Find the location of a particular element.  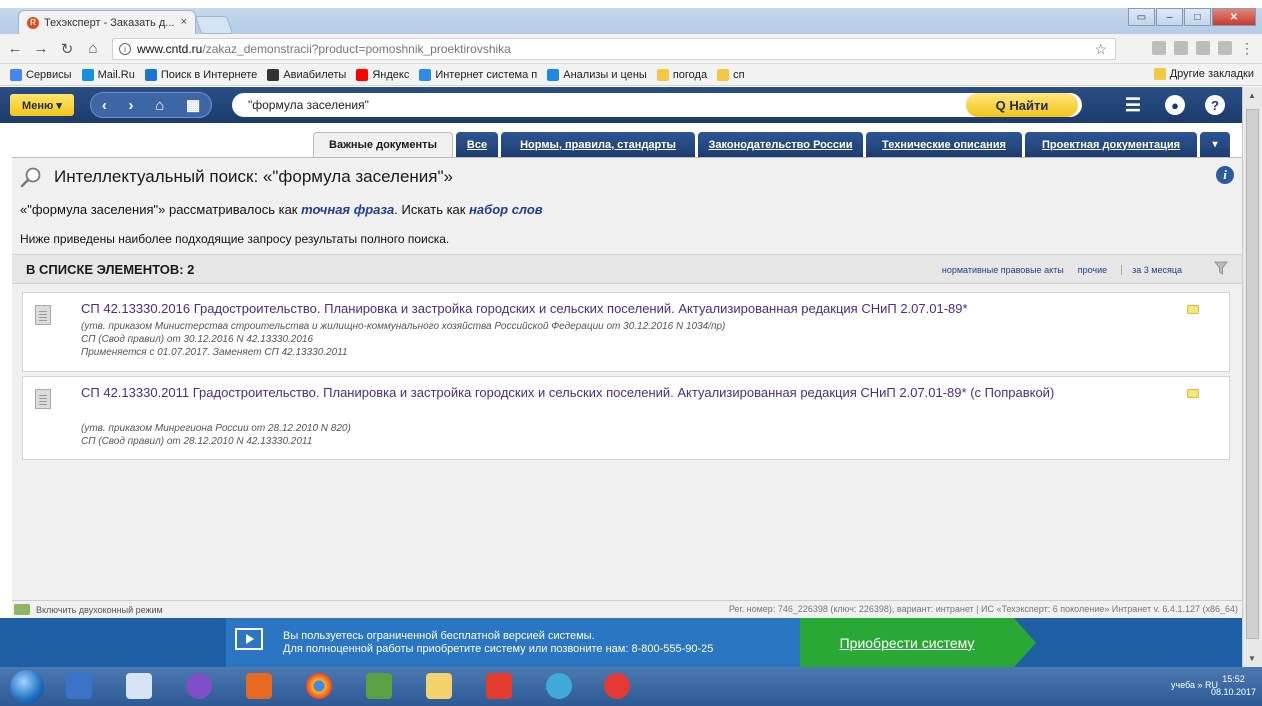

play-video-icon is located at coordinates (249, 639).